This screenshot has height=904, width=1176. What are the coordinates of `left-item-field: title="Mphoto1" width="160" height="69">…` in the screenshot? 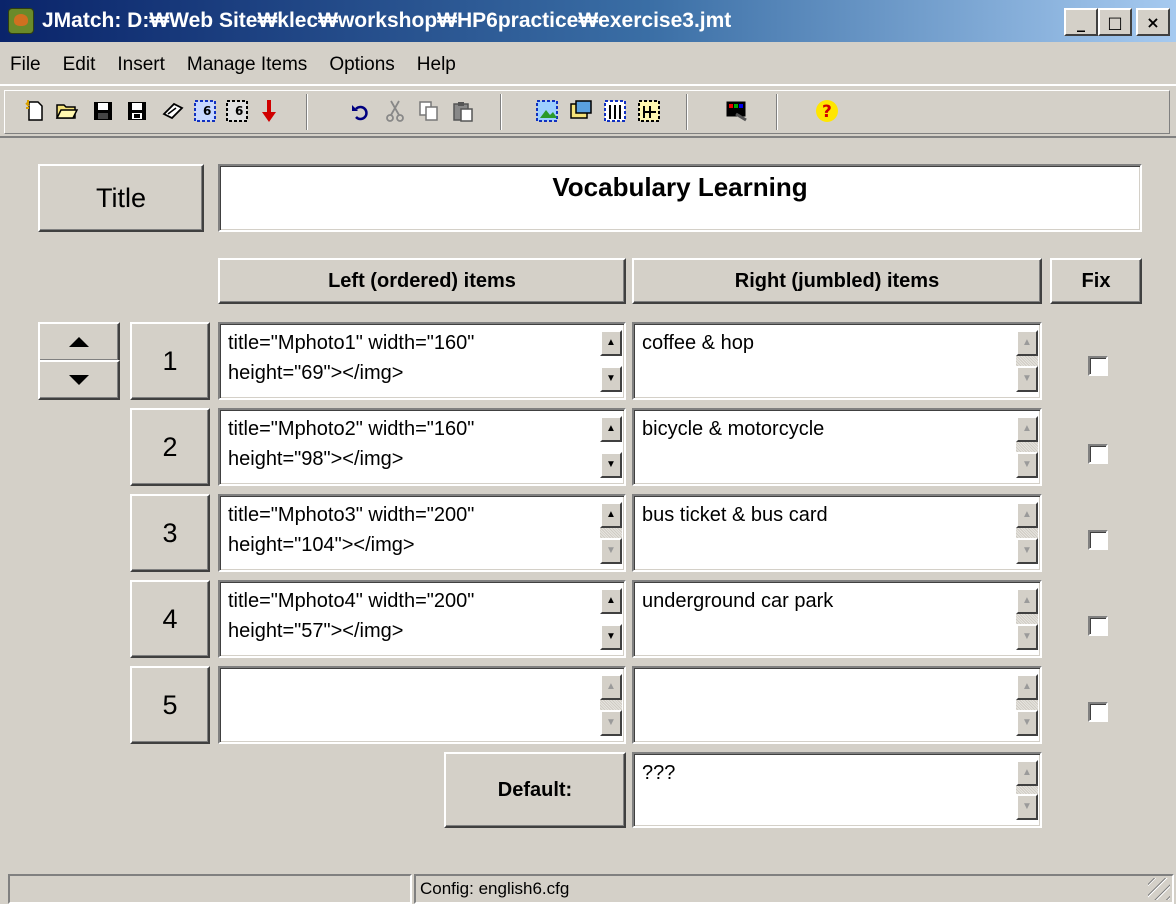 It's located at (422, 361).